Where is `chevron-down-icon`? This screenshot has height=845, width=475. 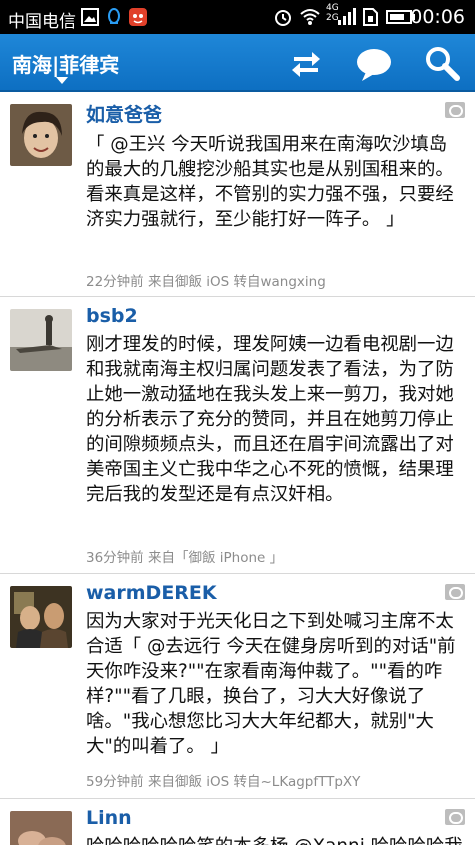 chevron-down-icon is located at coordinates (62, 80).